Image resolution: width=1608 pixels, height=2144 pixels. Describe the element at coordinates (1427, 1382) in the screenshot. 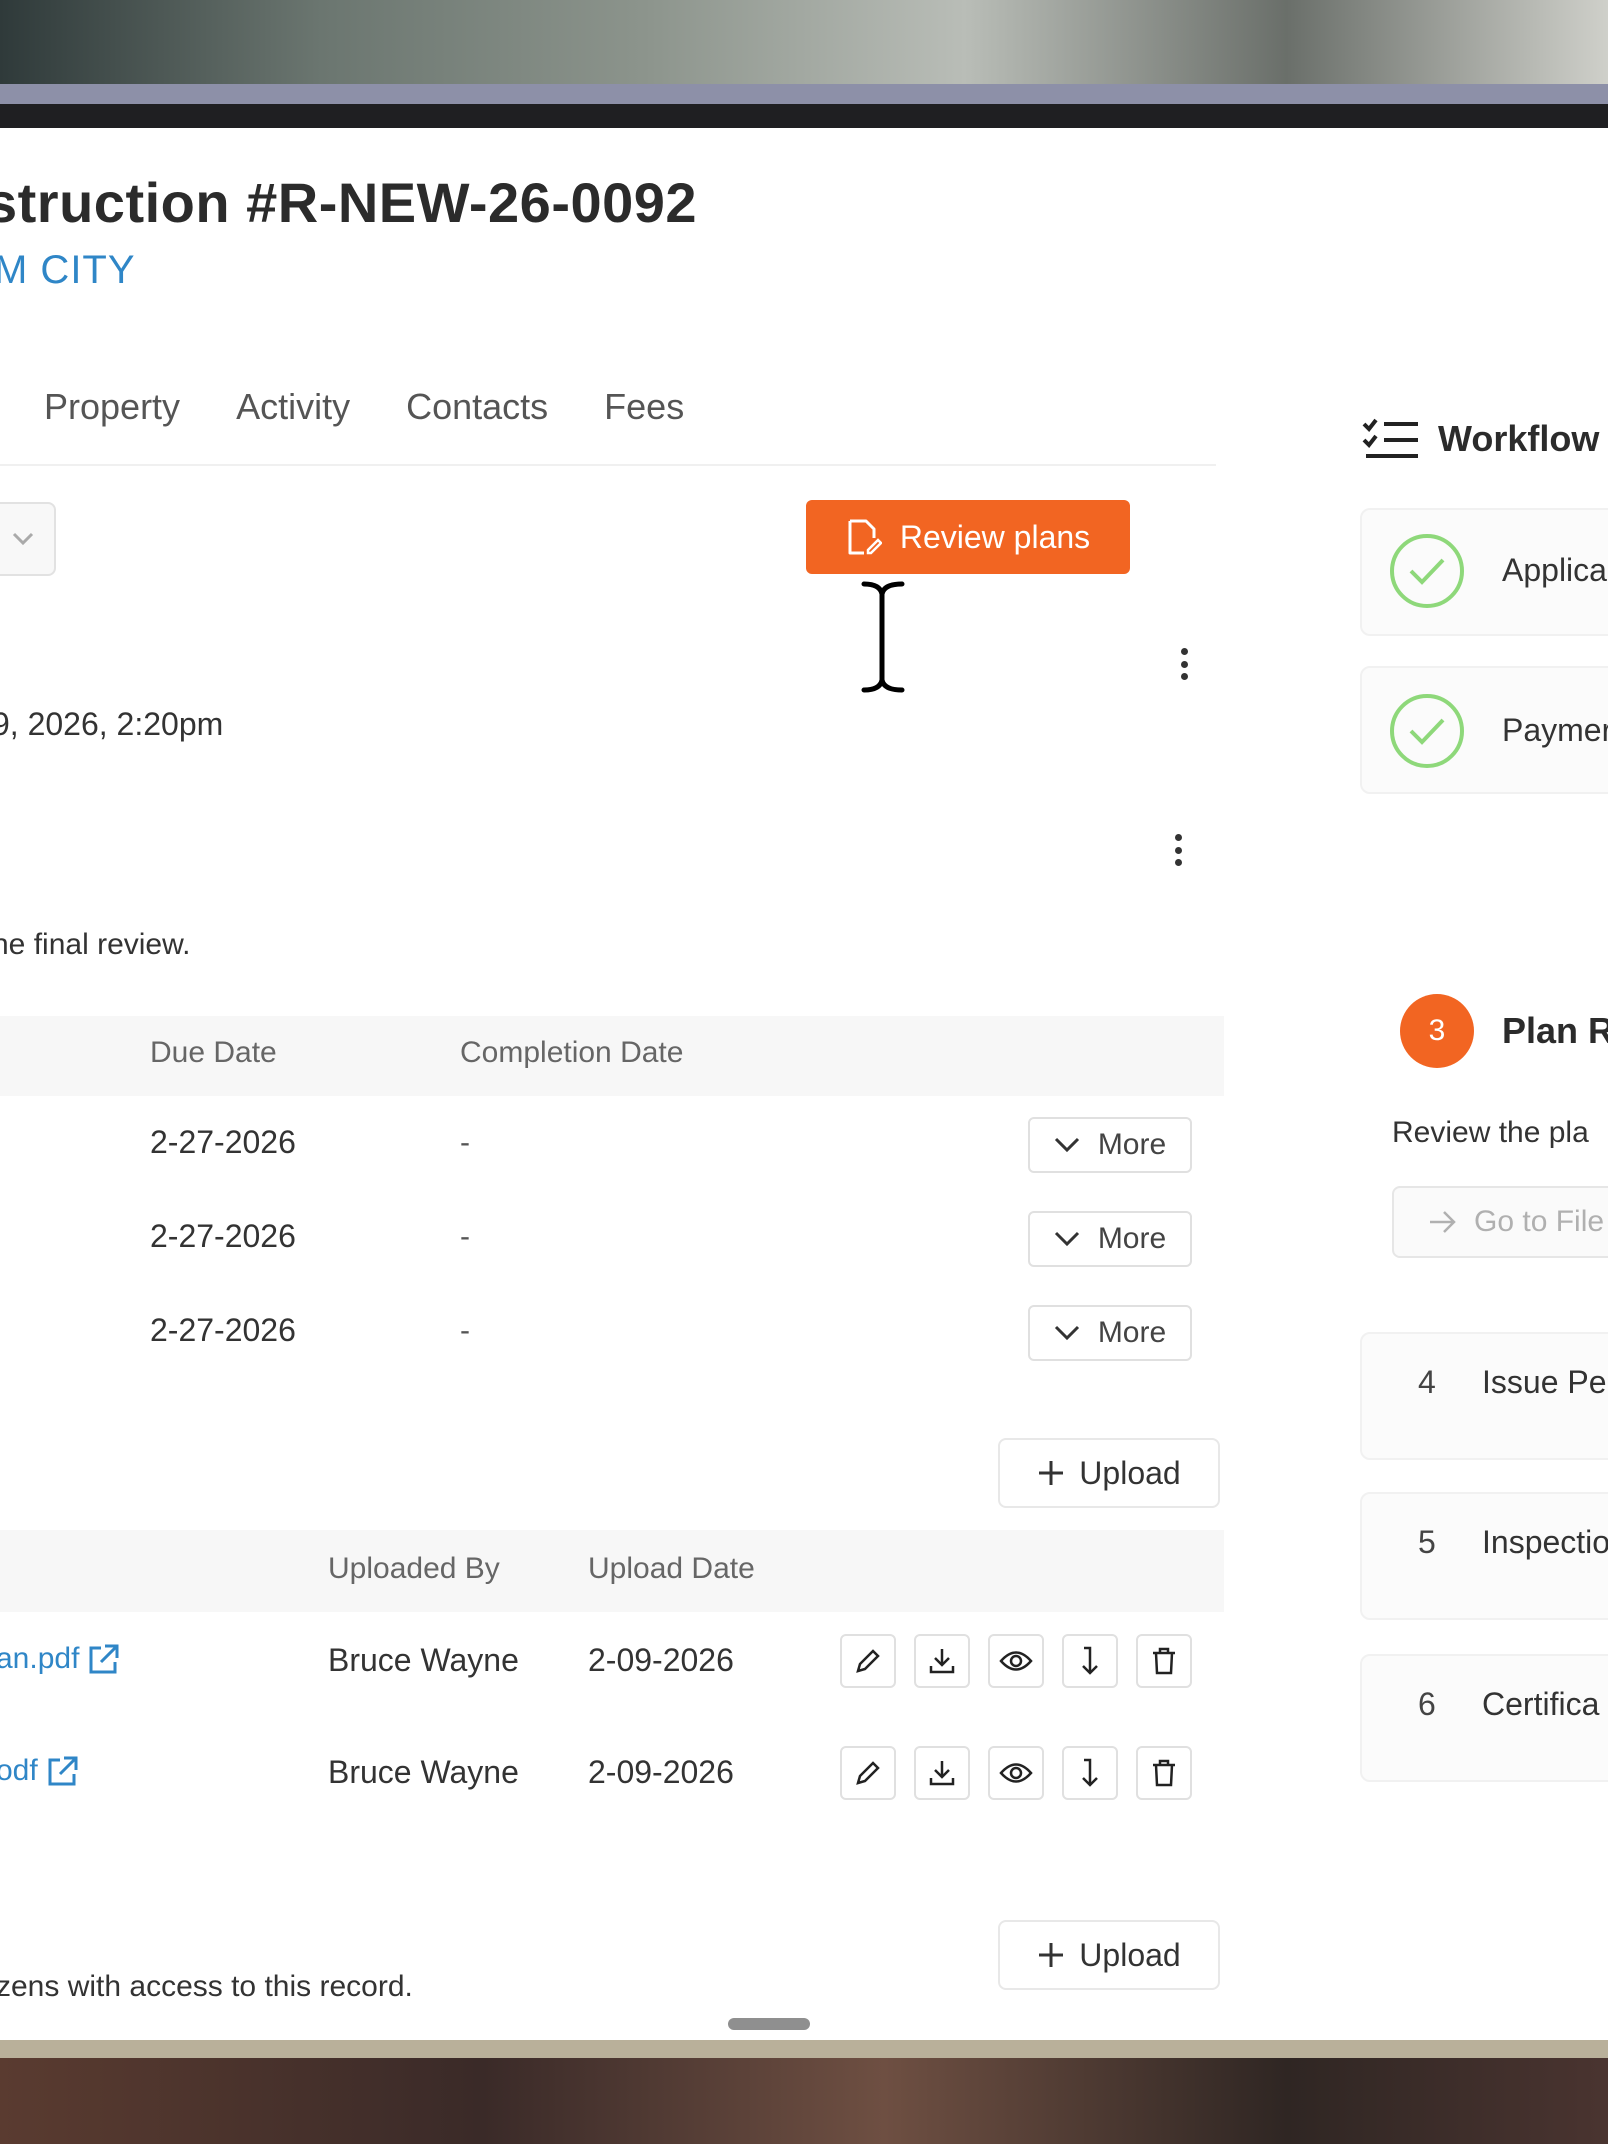

I see `workflow-step-number: 4` at that location.